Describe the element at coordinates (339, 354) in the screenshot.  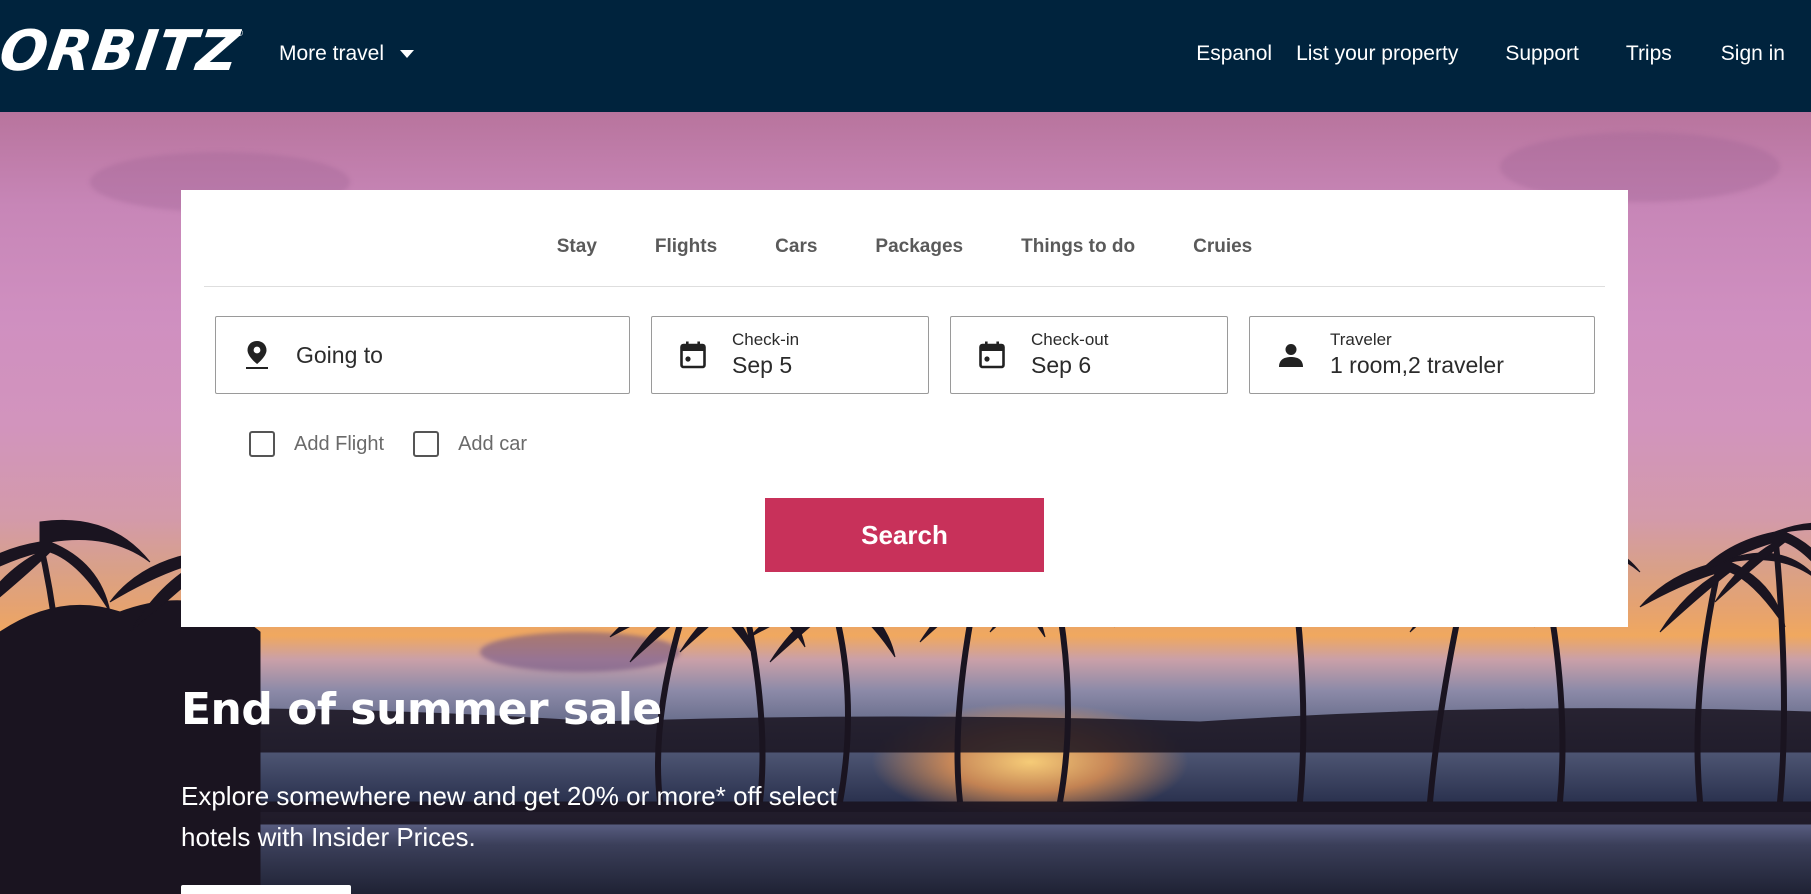
I see `destination-placeholder: Going to` at that location.